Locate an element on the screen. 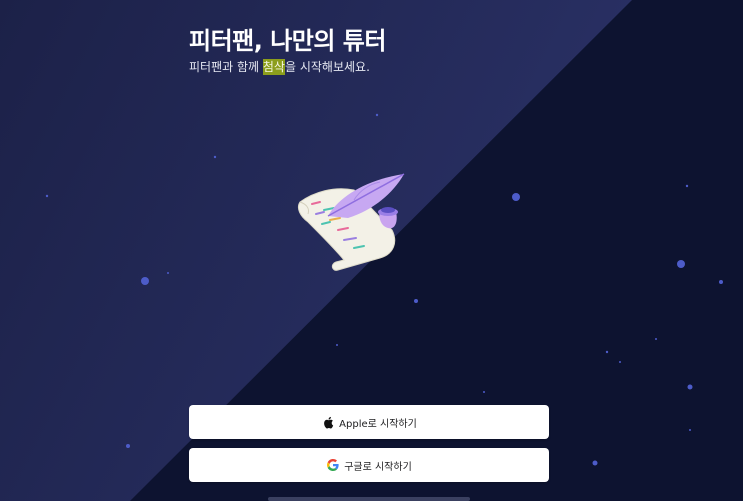  quill-scroll-illustration is located at coordinates (352, 225).